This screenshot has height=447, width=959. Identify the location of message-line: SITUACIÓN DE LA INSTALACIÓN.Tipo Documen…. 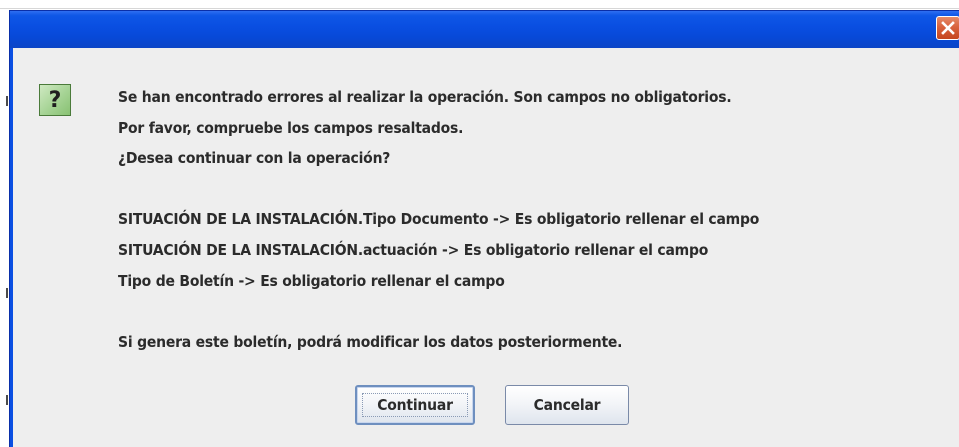
(439, 219).